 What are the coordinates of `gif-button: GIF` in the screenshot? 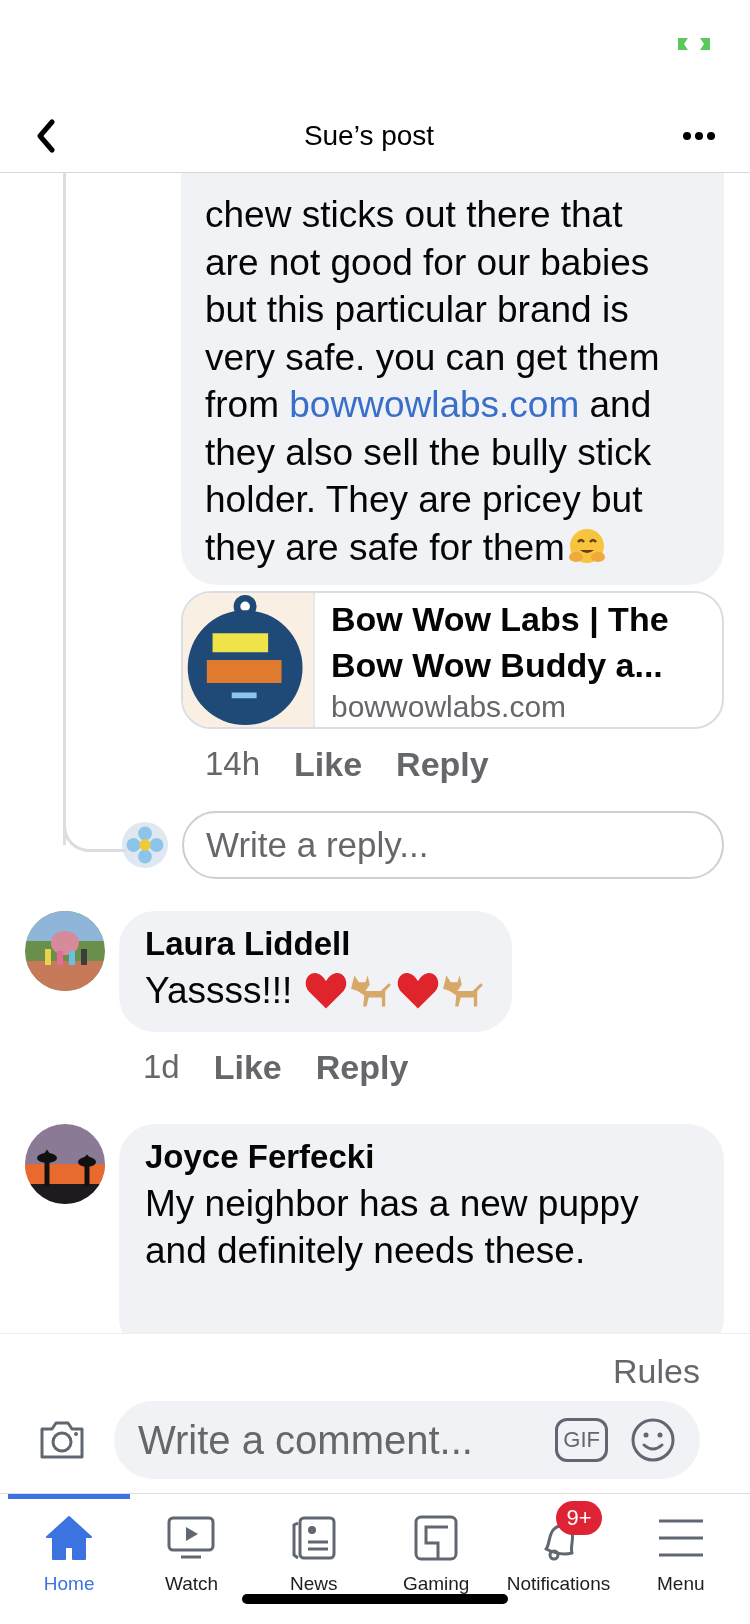 It's located at (581, 1440).